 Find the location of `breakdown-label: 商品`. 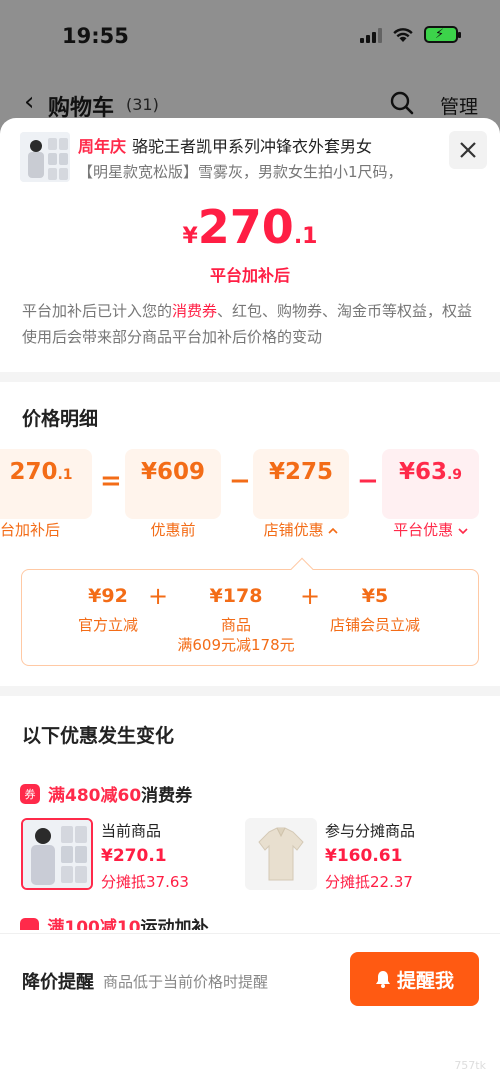

breakdown-label: 商品 is located at coordinates (235, 625).